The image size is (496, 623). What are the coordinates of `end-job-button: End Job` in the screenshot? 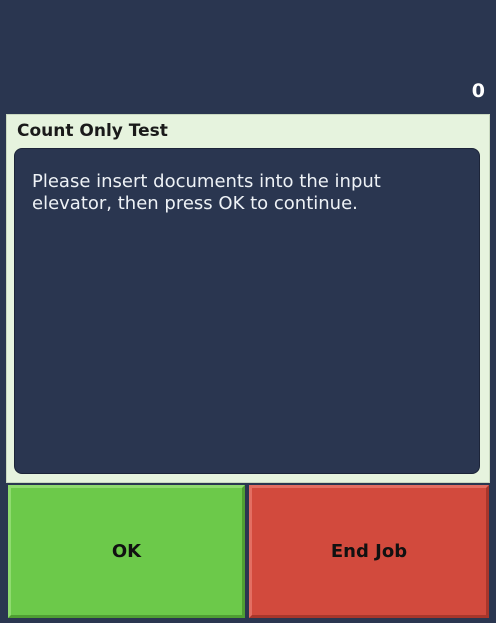 It's located at (369, 551).